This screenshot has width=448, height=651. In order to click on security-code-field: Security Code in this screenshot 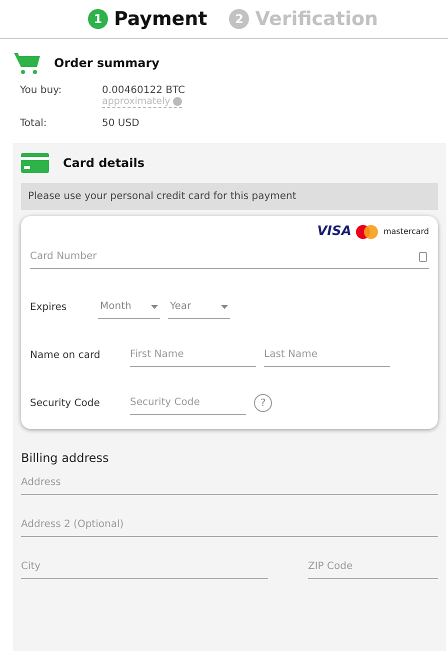, I will do `click(188, 403)`.